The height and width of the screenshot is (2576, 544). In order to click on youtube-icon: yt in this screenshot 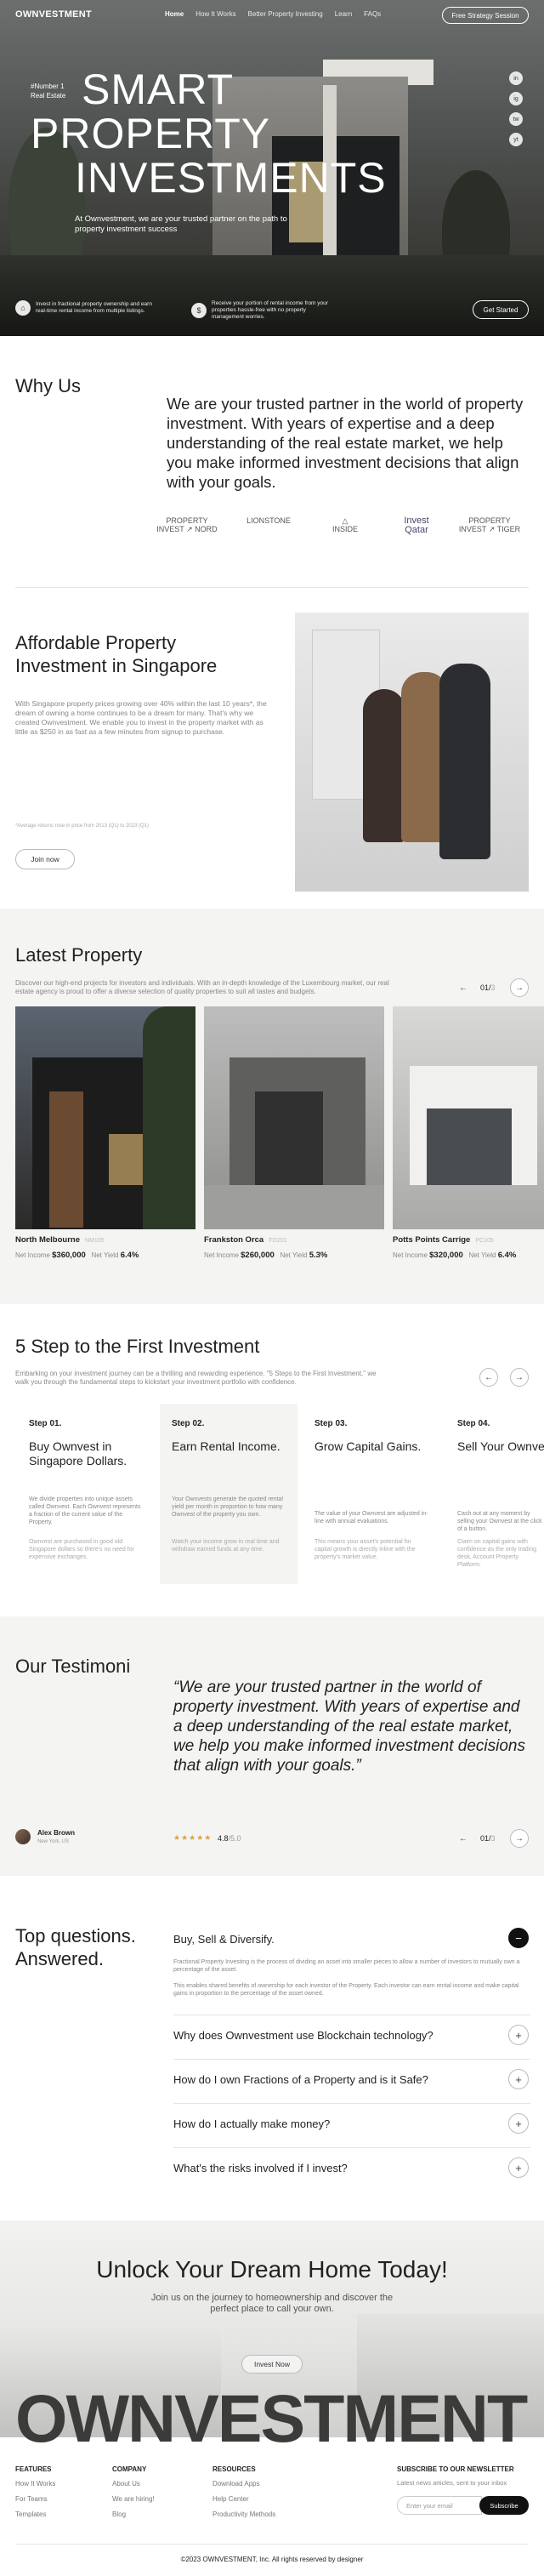, I will do `click(516, 139)`.